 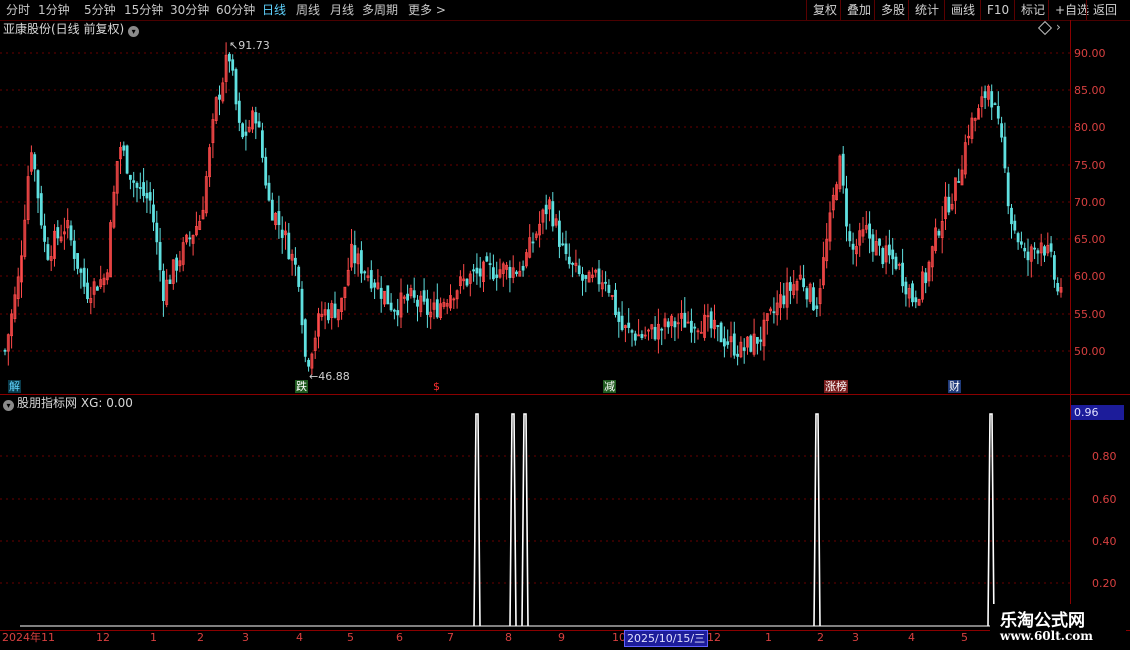 I want to click on event-marker-dividend: $, so click(x=436, y=386).